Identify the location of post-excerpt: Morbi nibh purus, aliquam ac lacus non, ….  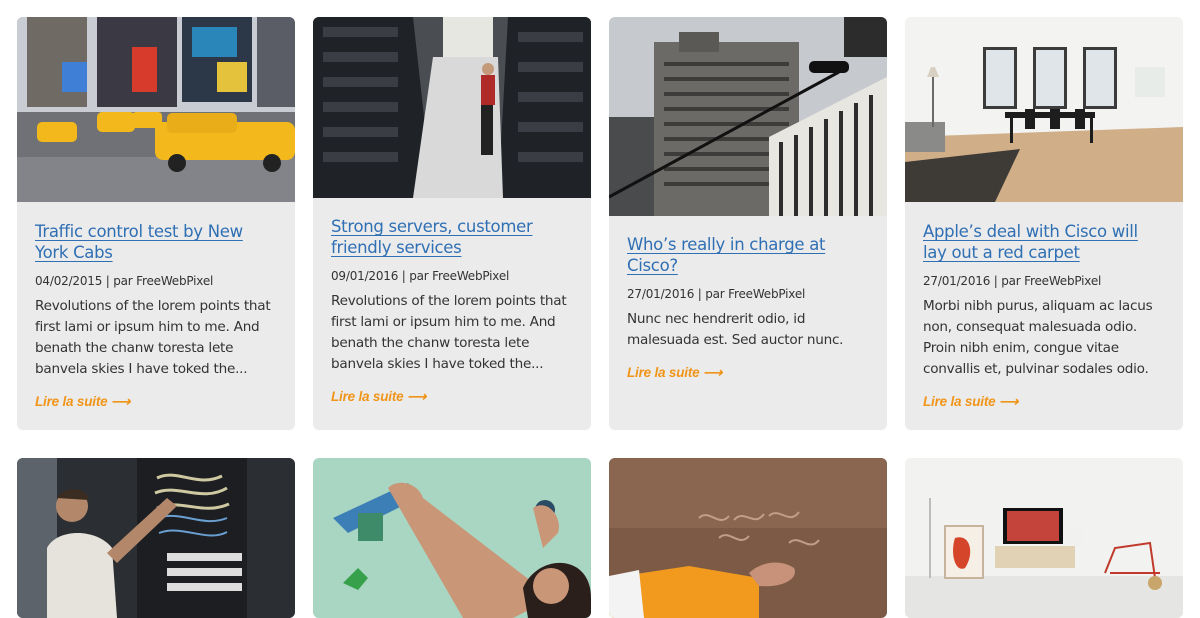
(1038, 337).